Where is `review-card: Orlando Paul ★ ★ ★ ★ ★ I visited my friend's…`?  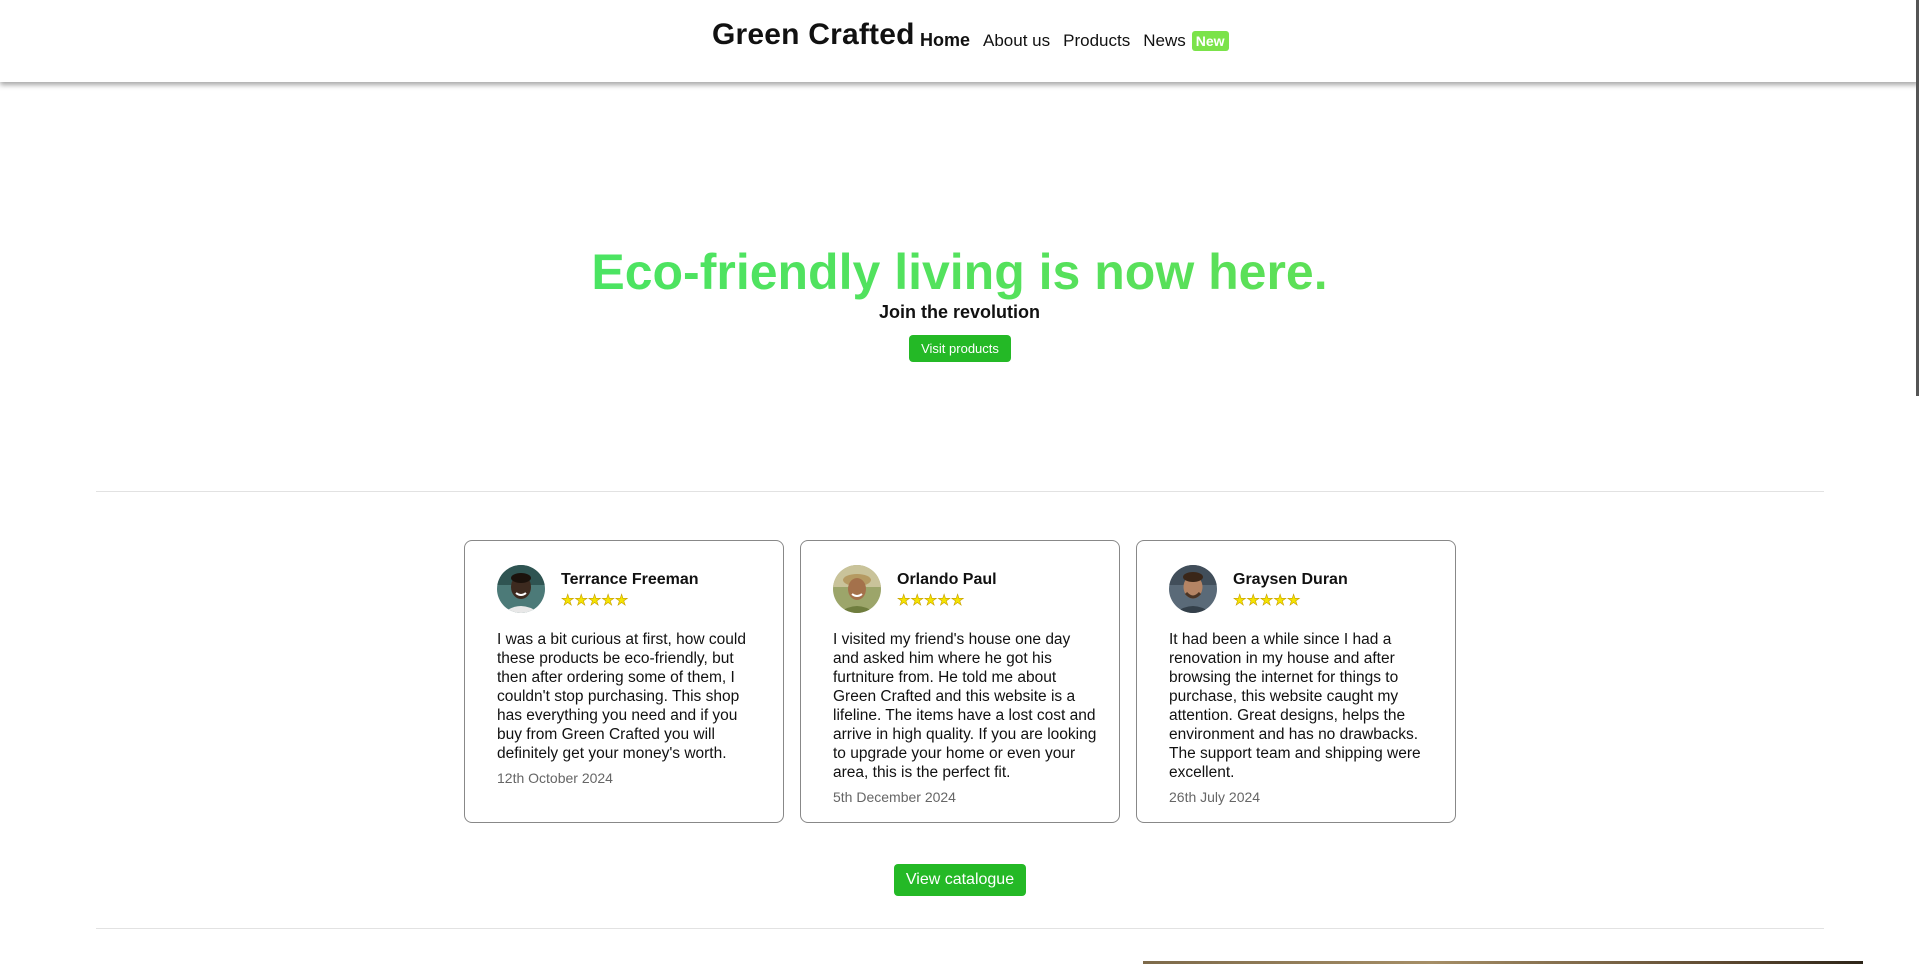 review-card: Orlando Paul ★ ★ ★ ★ ★ I visited my friend's… is located at coordinates (960, 681).